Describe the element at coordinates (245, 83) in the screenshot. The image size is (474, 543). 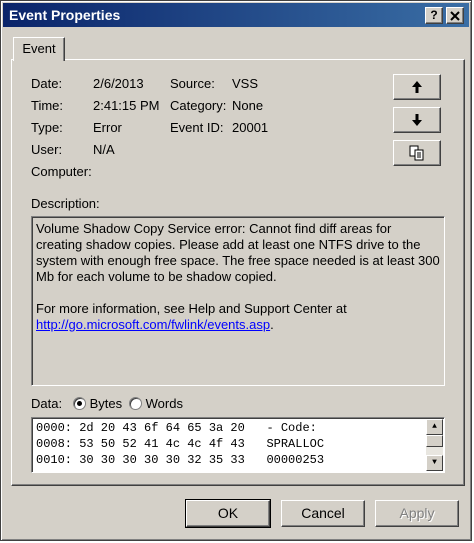
I see `source-value: VSS` at that location.